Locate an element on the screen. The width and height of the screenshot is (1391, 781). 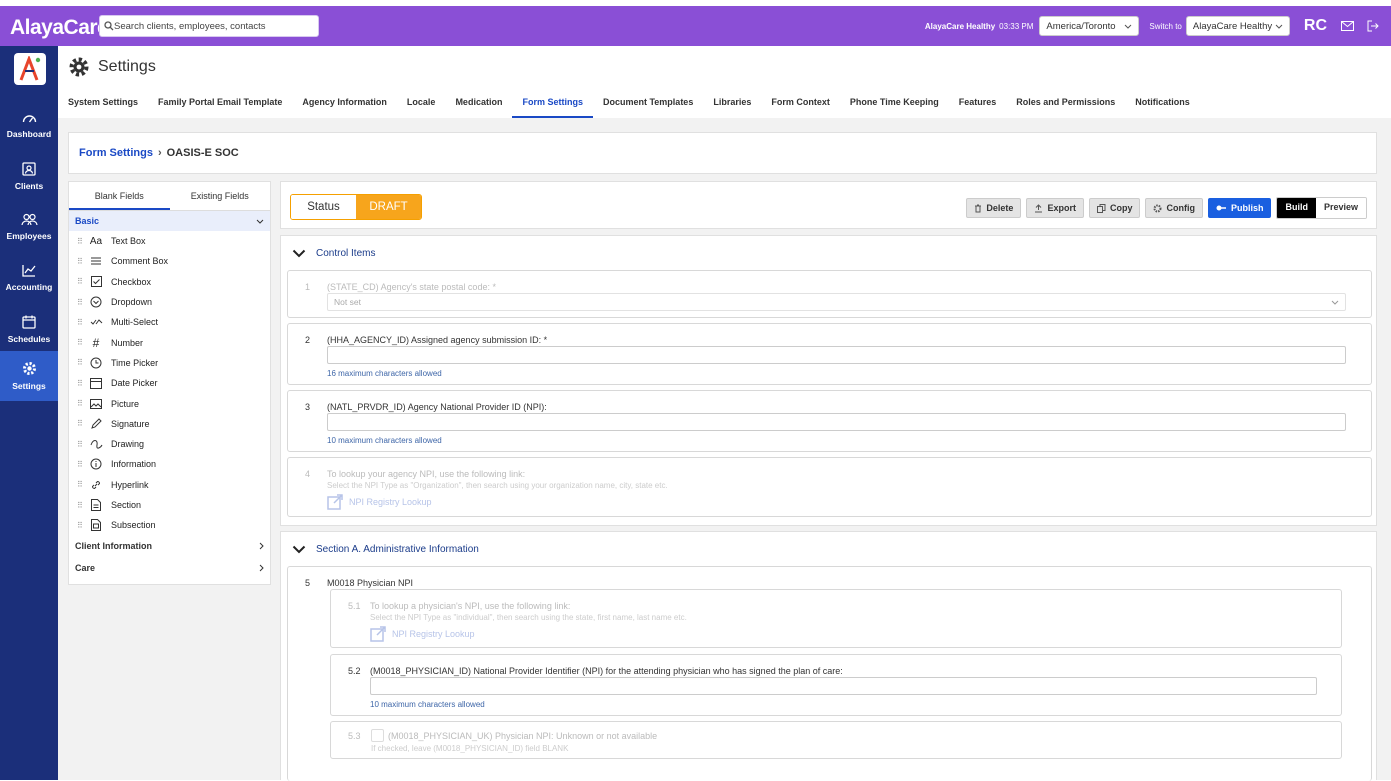
field-label: Comment Box is located at coordinates (140, 261).